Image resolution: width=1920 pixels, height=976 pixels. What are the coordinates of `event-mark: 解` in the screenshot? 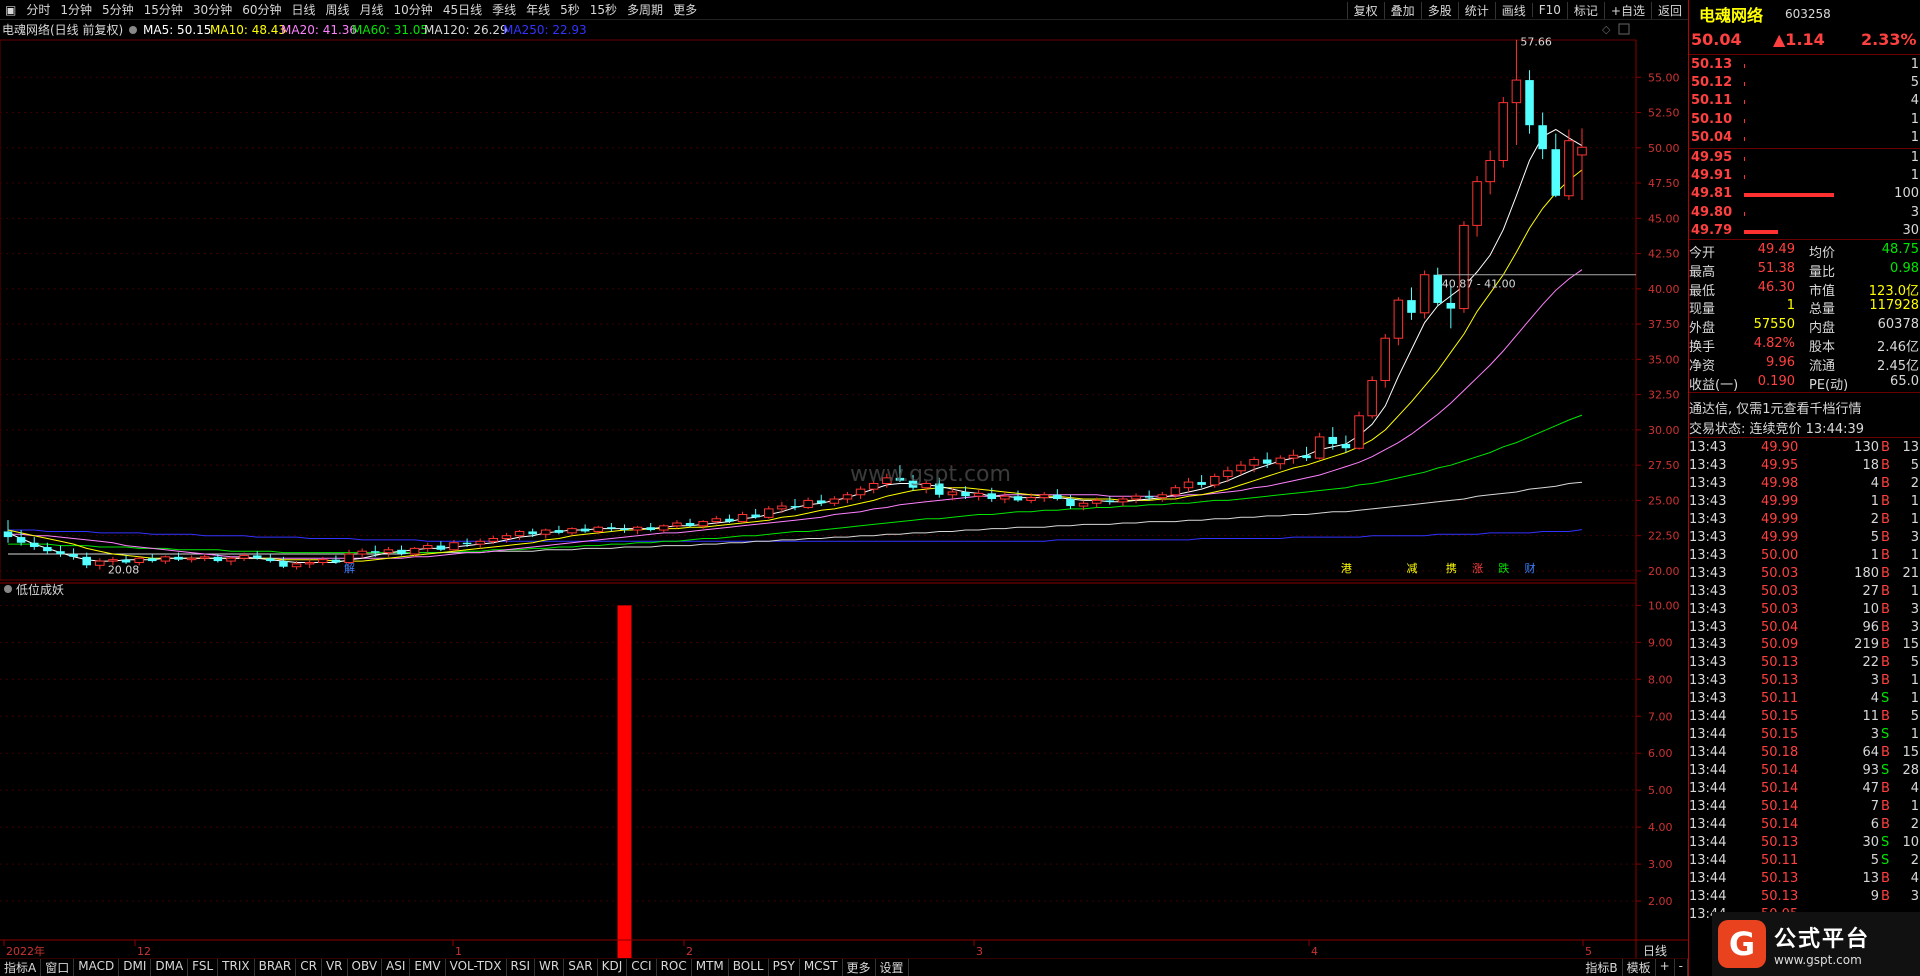 It's located at (349, 568).